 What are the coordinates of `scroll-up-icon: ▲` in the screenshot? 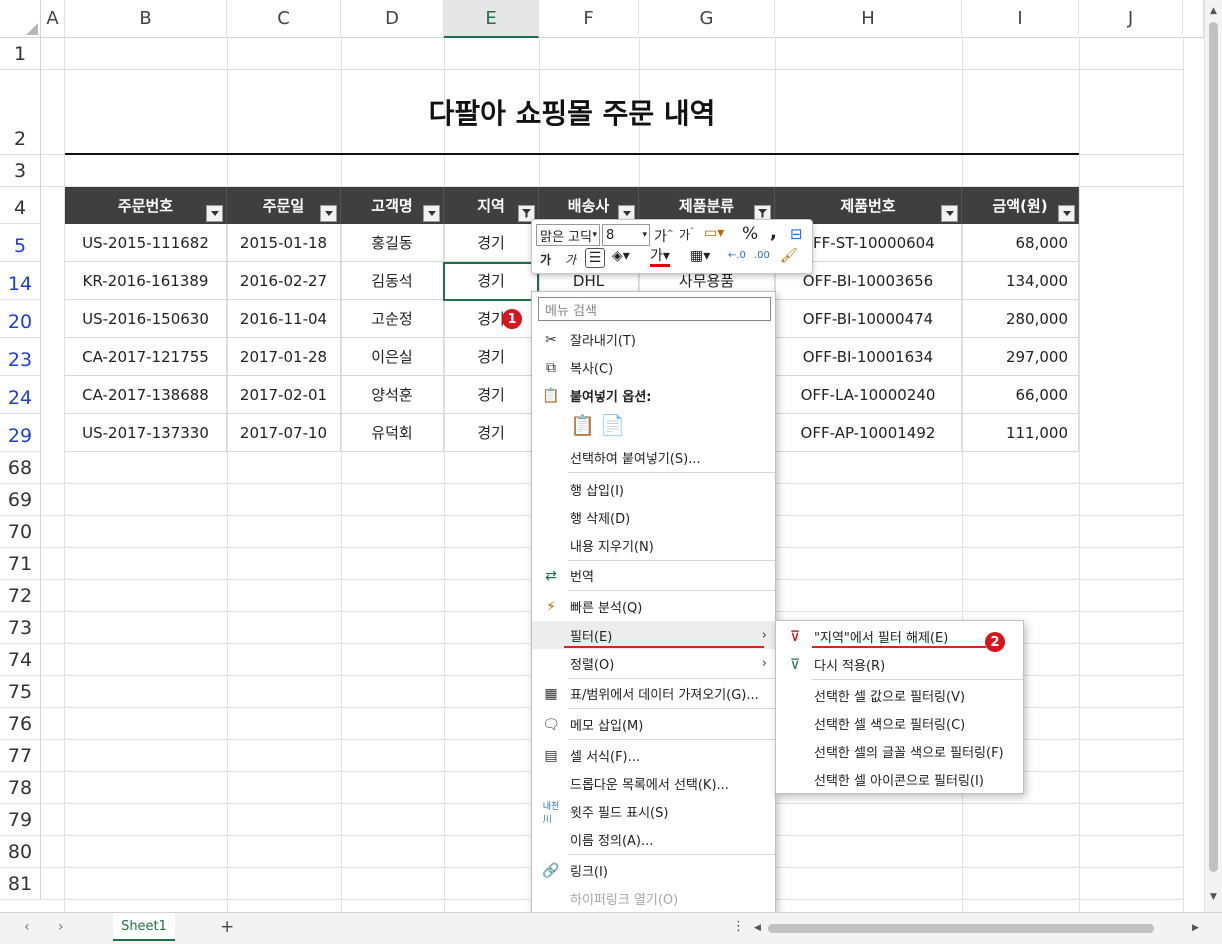 It's located at (1213, 11).